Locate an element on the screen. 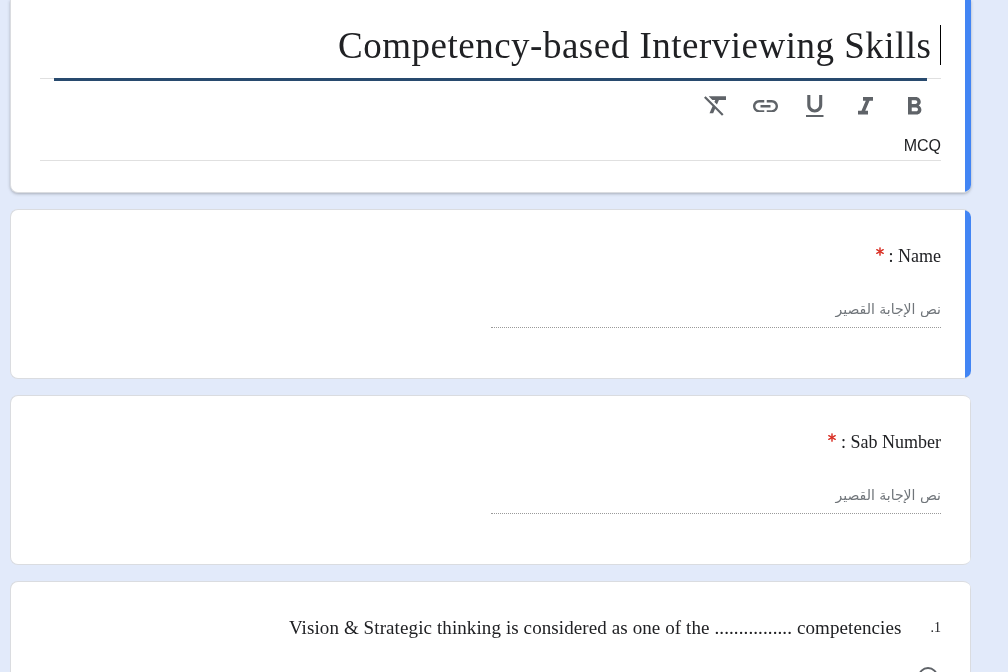 Image resolution: width=1008 pixels, height=672 pixels. description-field: MCQ is located at coordinates (490, 148).